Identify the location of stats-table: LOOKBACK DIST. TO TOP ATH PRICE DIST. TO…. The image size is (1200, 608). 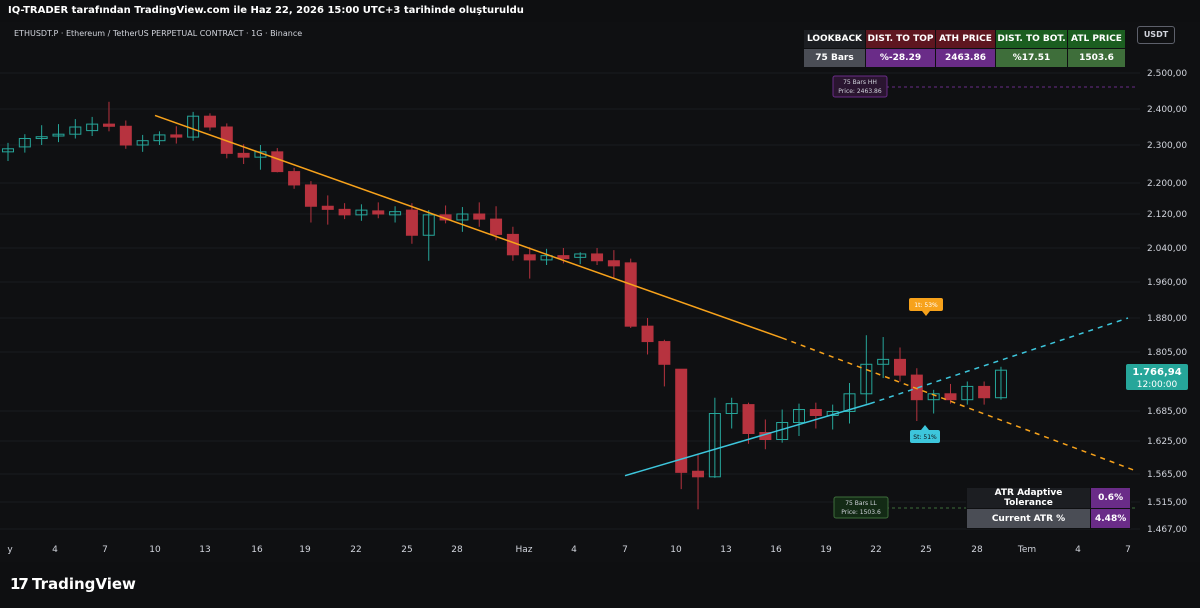
(964, 48).